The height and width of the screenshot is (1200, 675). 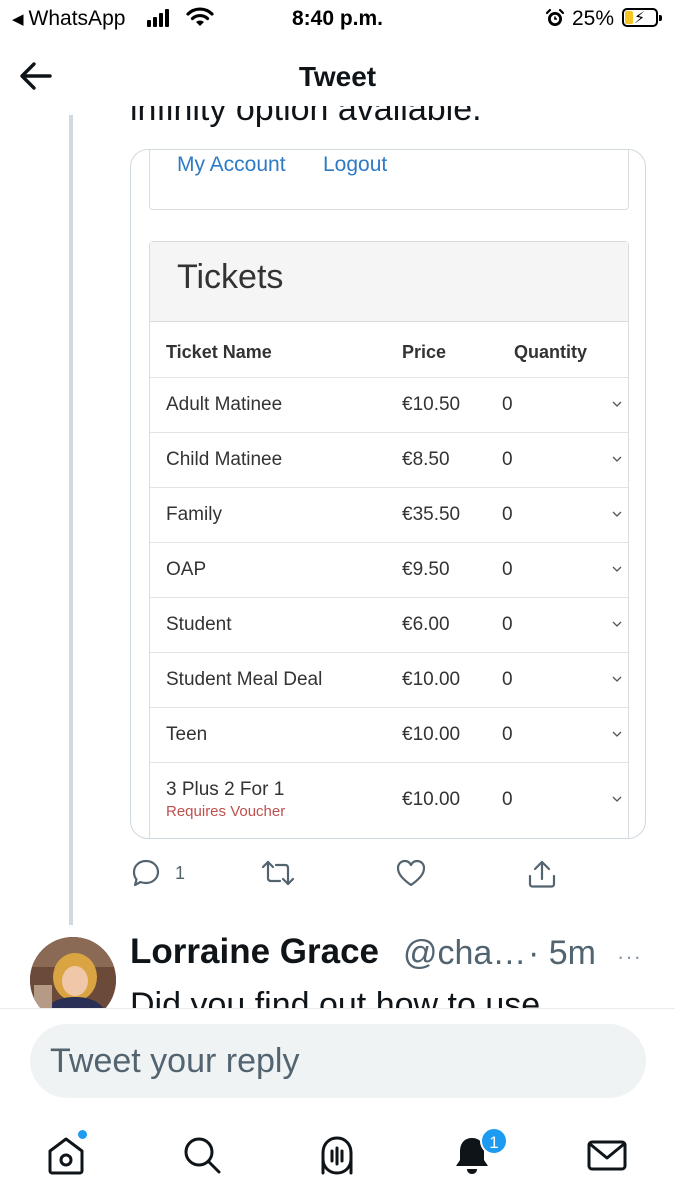 What do you see at coordinates (494, 1141) in the screenshot?
I see `notifications-badge: 1` at bounding box center [494, 1141].